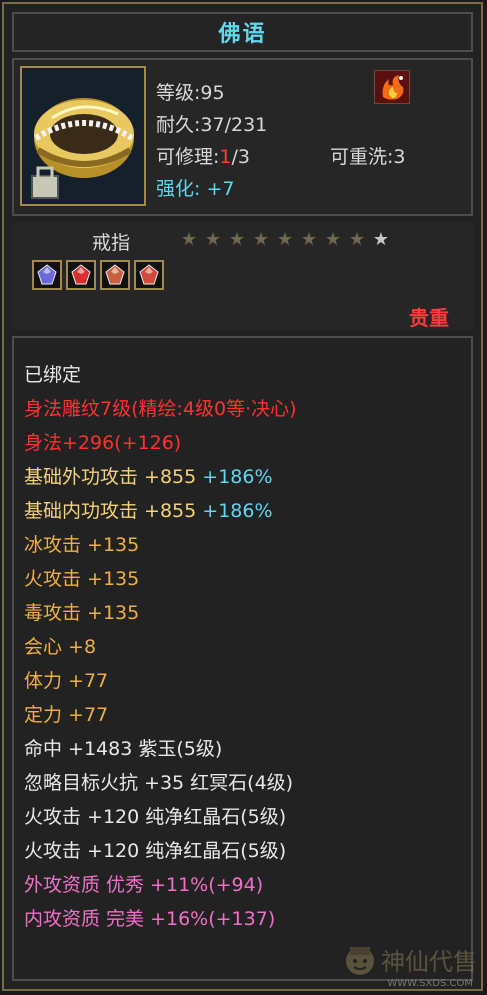 Image resolution: width=487 pixels, height=995 pixels. I want to click on level-row: 等级:95, so click(190, 91).